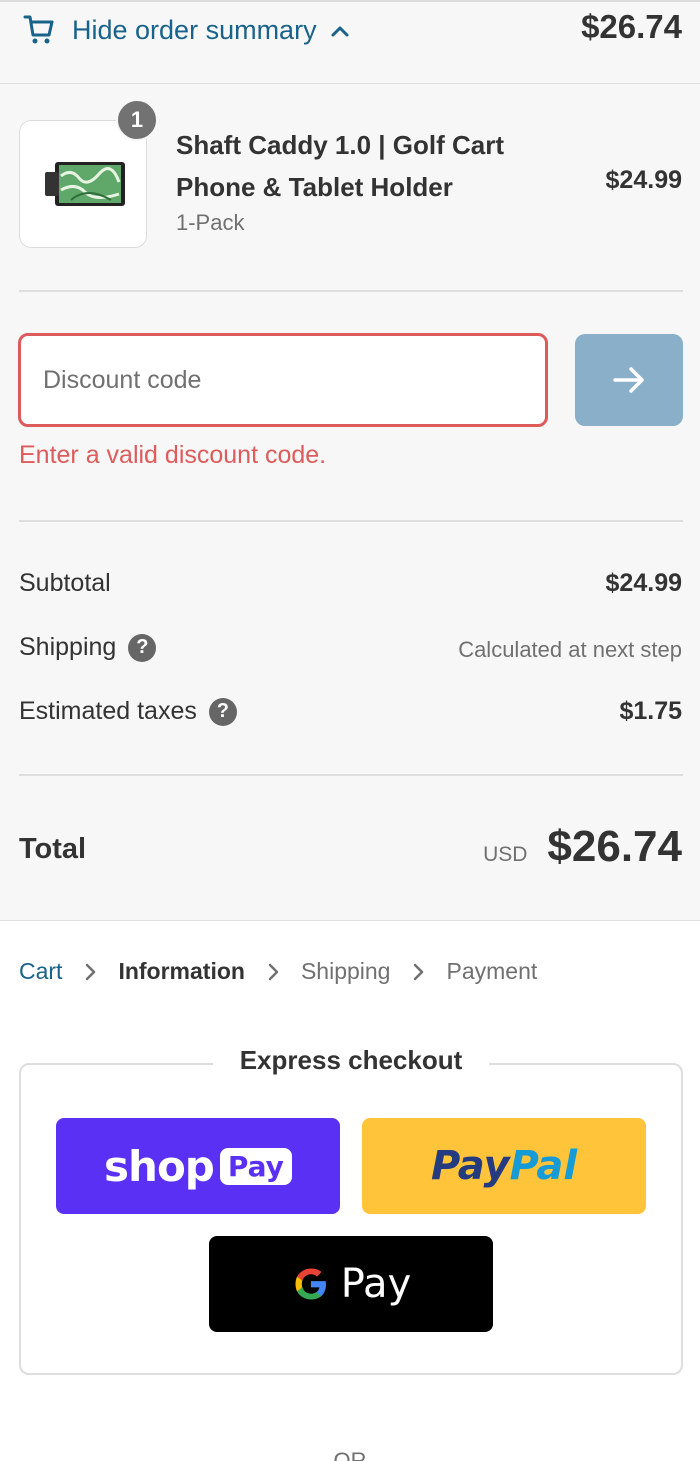 The width and height of the screenshot is (700, 1461). What do you see at coordinates (643, 180) in the screenshot?
I see `product-price: $24.99` at bounding box center [643, 180].